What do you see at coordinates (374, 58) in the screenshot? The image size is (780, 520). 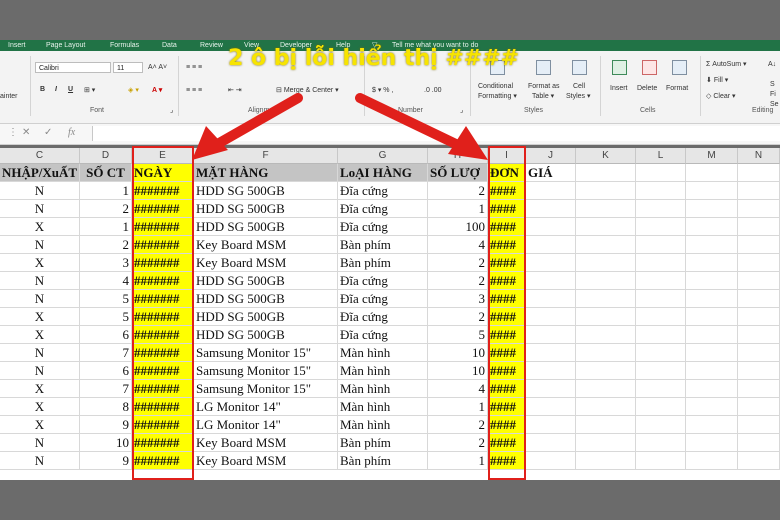 I see `annotation-caption: 2 ô bị lỗi hiển thị ####` at bounding box center [374, 58].